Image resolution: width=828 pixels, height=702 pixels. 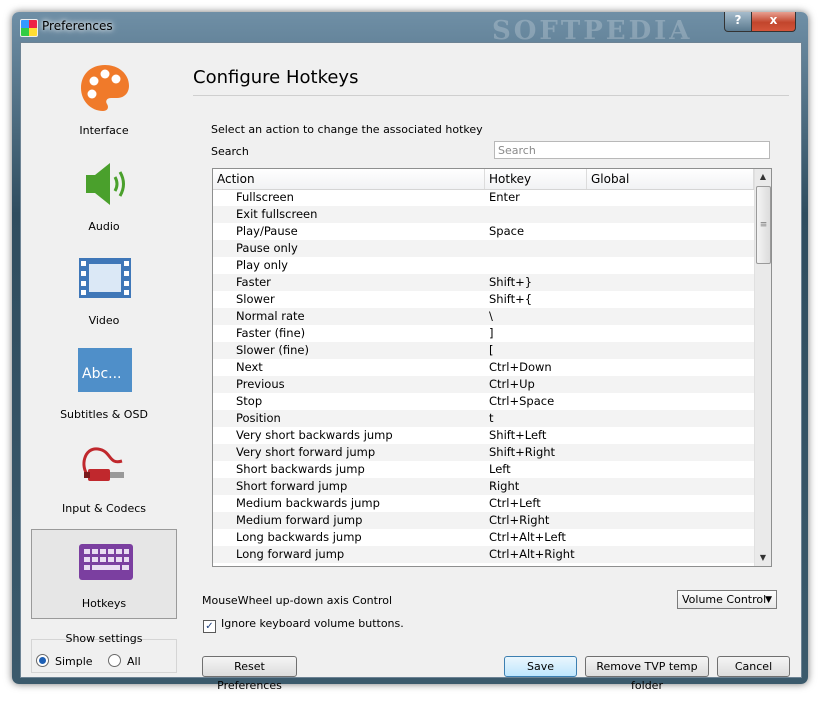 I want to click on sidebar-item-video: Video, so click(x=104, y=290).